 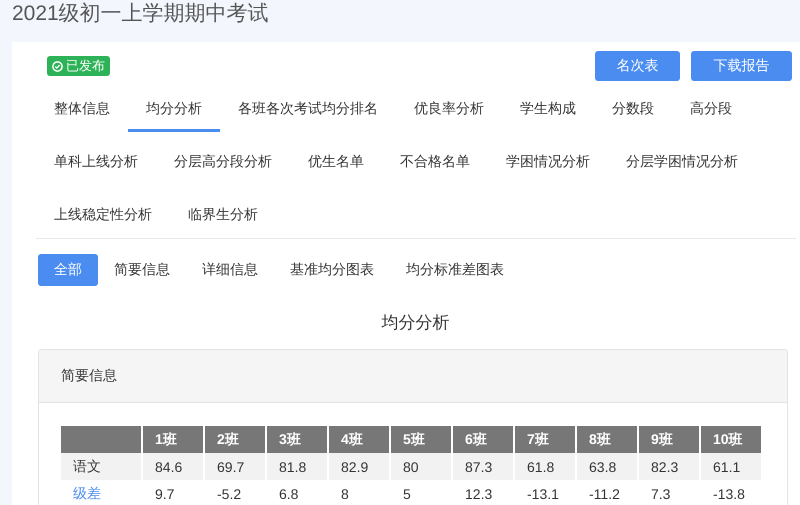 What do you see at coordinates (682, 162) in the screenshot?
I see `tab: 分层学困情况分析` at bounding box center [682, 162].